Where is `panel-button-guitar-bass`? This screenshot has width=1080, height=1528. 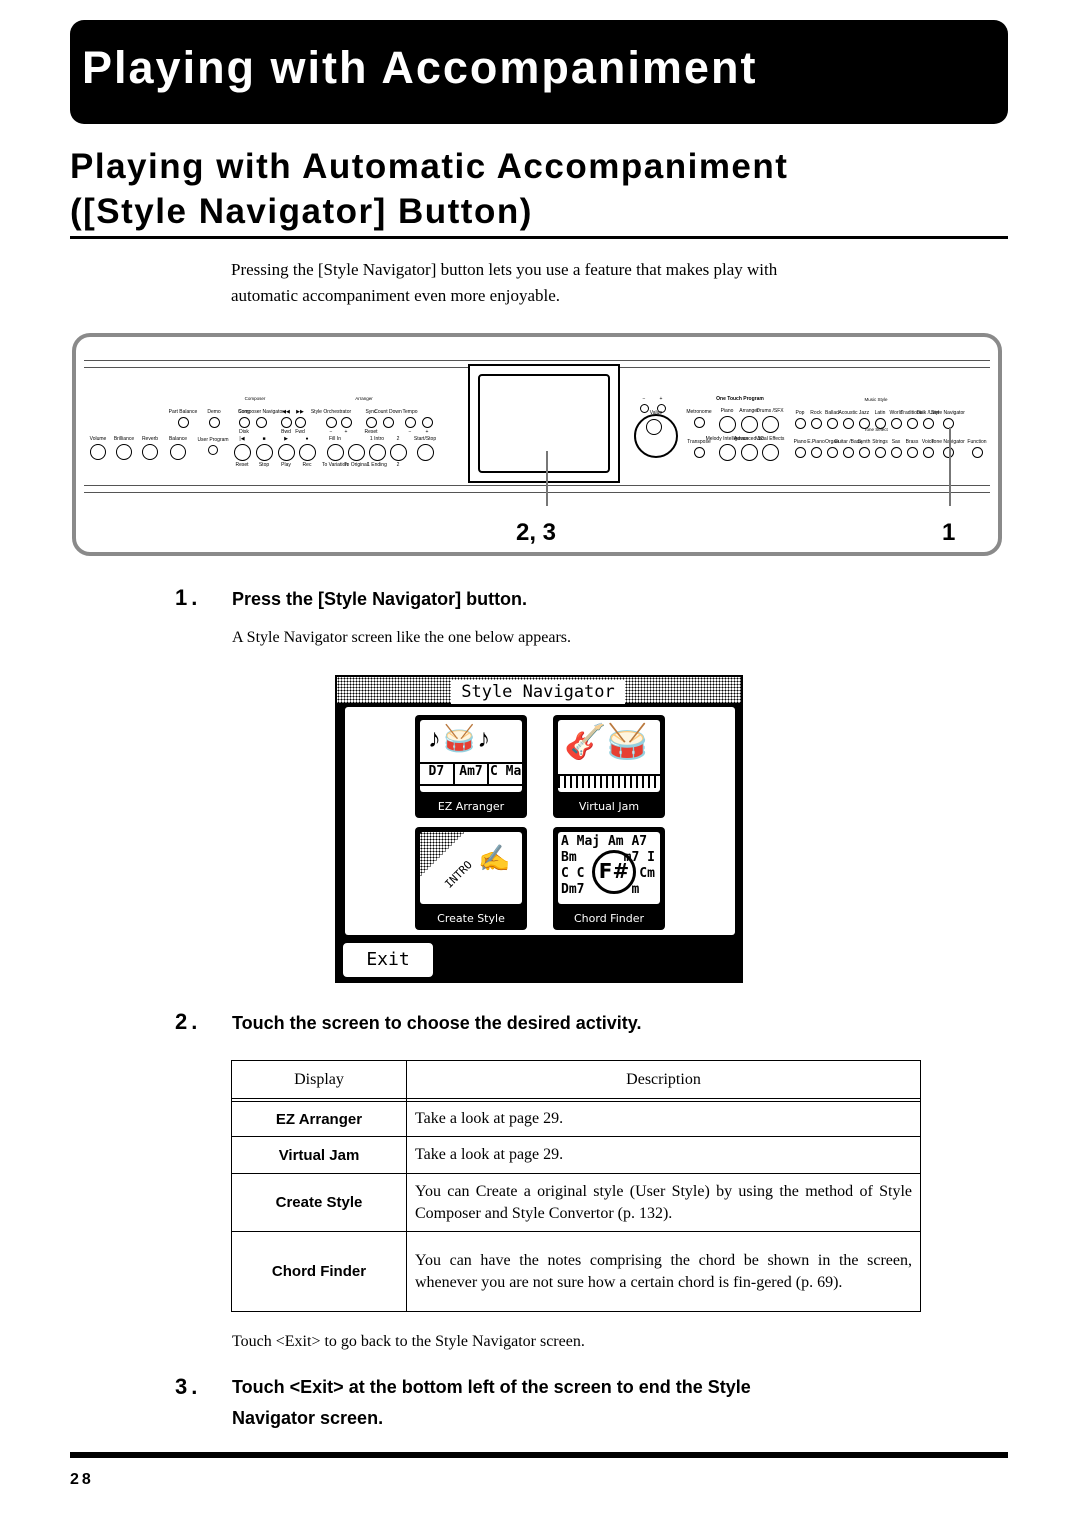
panel-button-guitar-bass is located at coordinates (848, 452).